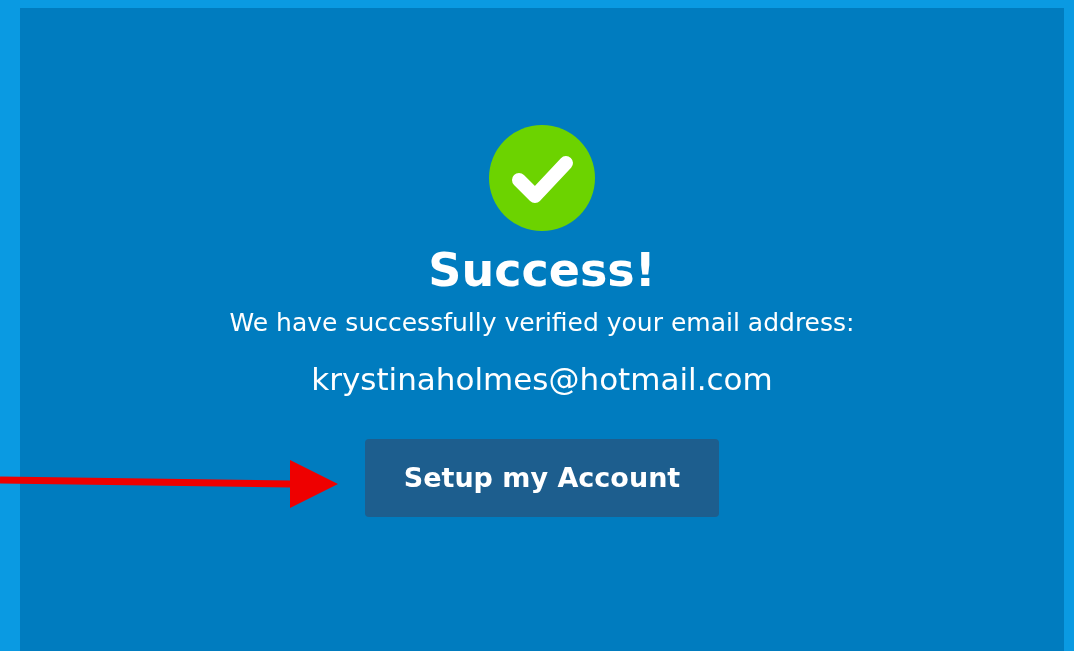 The image size is (1074, 651). What do you see at coordinates (169, 484) in the screenshot?
I see `arrow-icon` at bounding box center [169, 484].